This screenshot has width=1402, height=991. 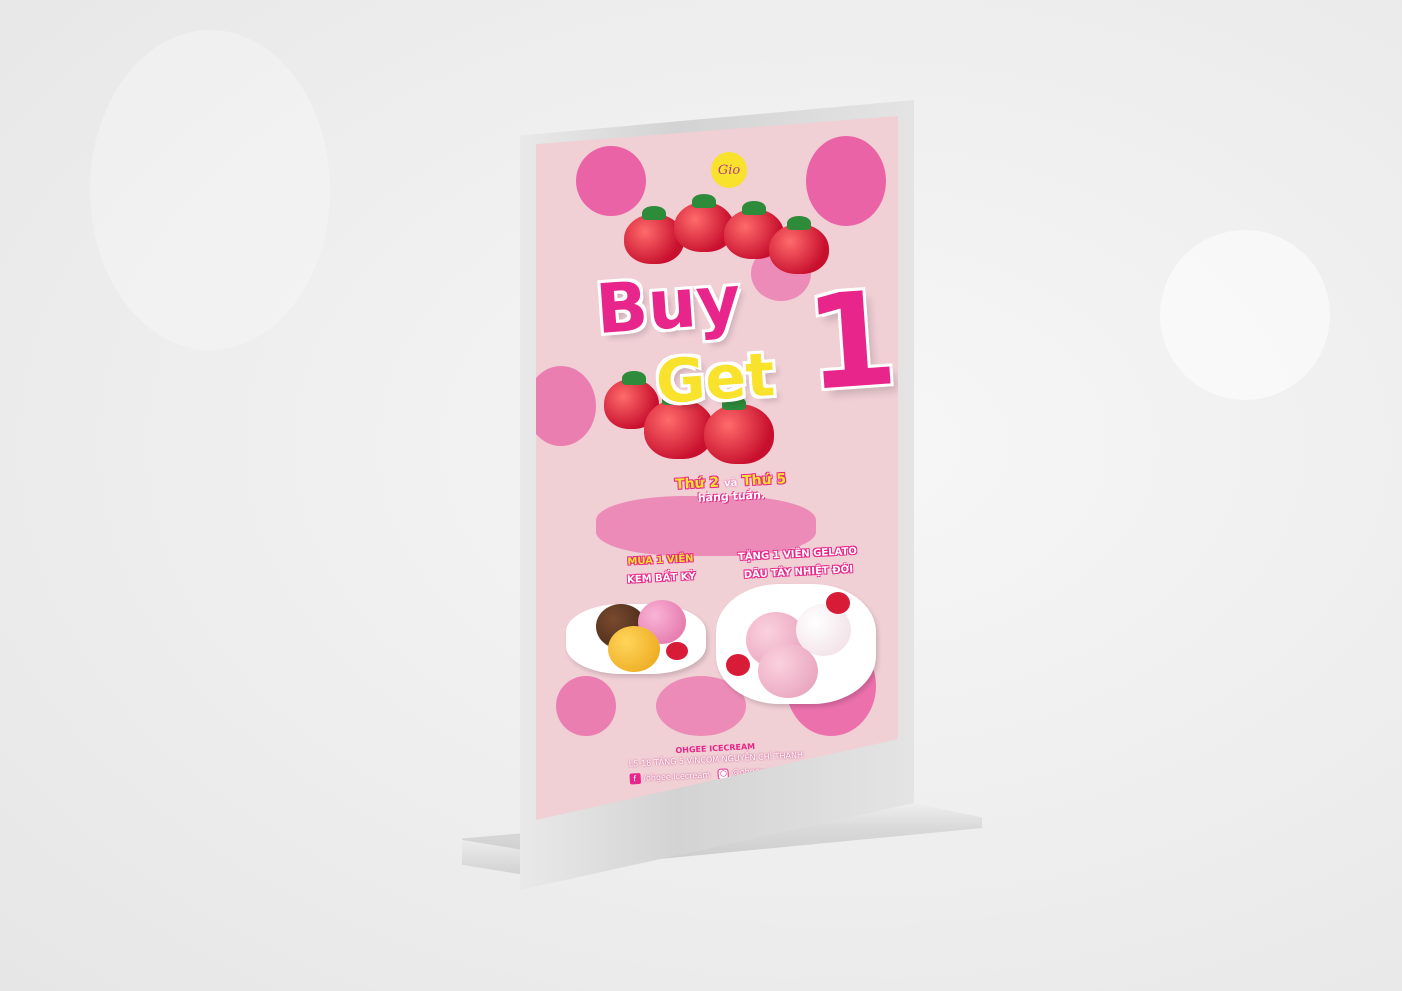 I want to click on offer-buy: MUA 1 VIÊN KEM BẤT KỲ, so click(x=661, y=570).